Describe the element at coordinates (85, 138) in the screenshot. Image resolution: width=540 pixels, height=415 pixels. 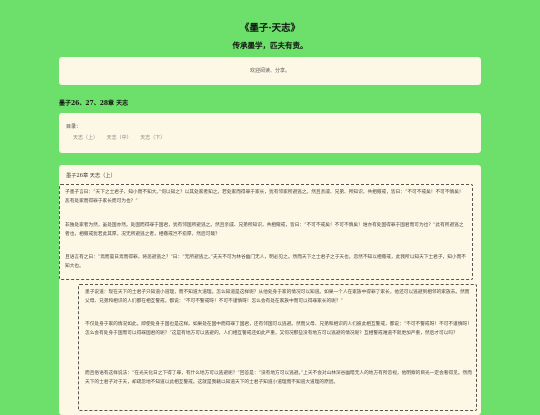
I see `toc-link-upper: 天志（上）` at that location.